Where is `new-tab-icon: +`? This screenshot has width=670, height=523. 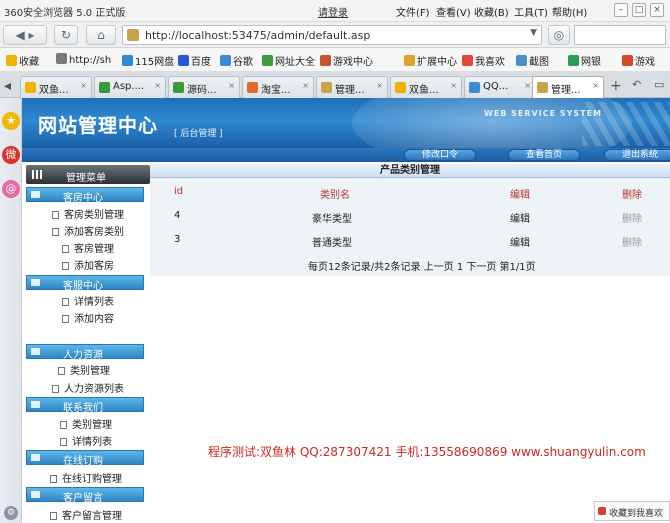
new-tab-icon: + is located at coordinates (616, 86).